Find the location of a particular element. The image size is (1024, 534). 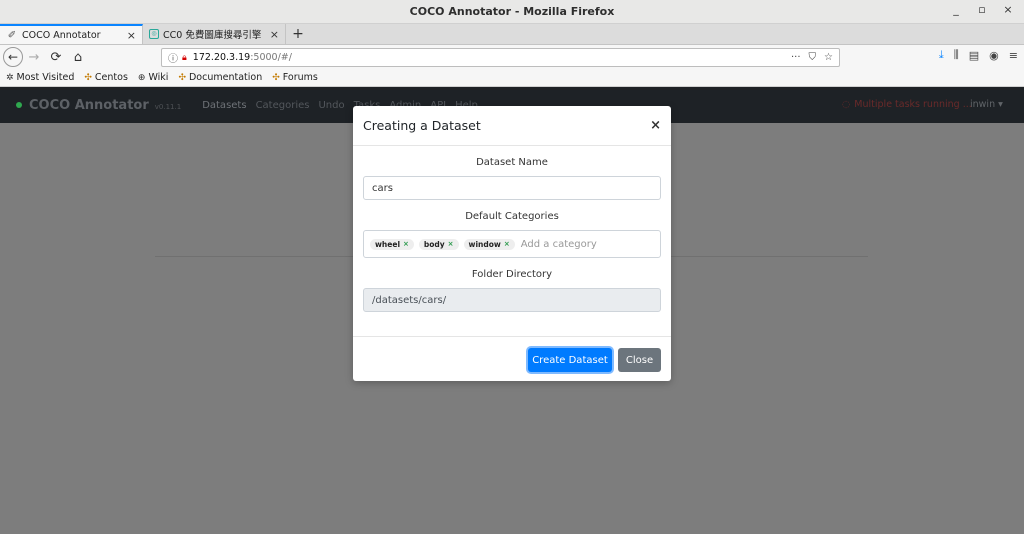

modal-title: Creating a Dataset is located at coordinates (422, 125).